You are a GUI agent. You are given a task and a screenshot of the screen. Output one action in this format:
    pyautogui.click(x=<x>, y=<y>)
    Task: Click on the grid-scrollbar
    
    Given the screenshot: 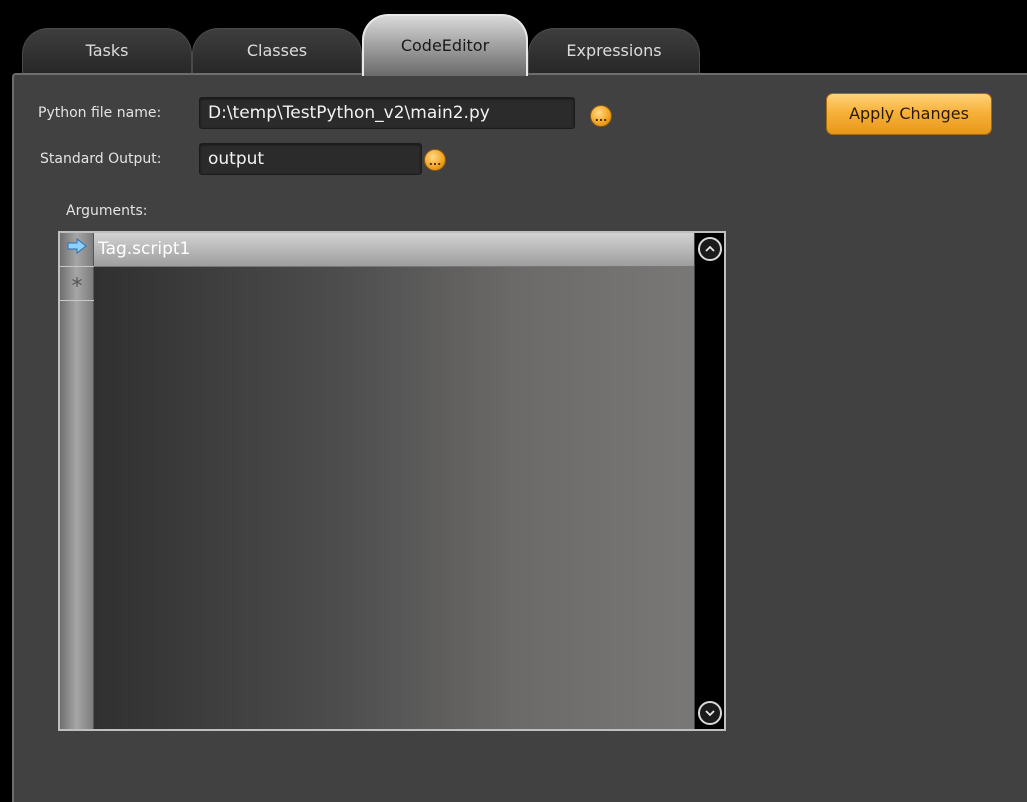 What is the action you would take?
    pyautogui.click(x=709, y=481)
    